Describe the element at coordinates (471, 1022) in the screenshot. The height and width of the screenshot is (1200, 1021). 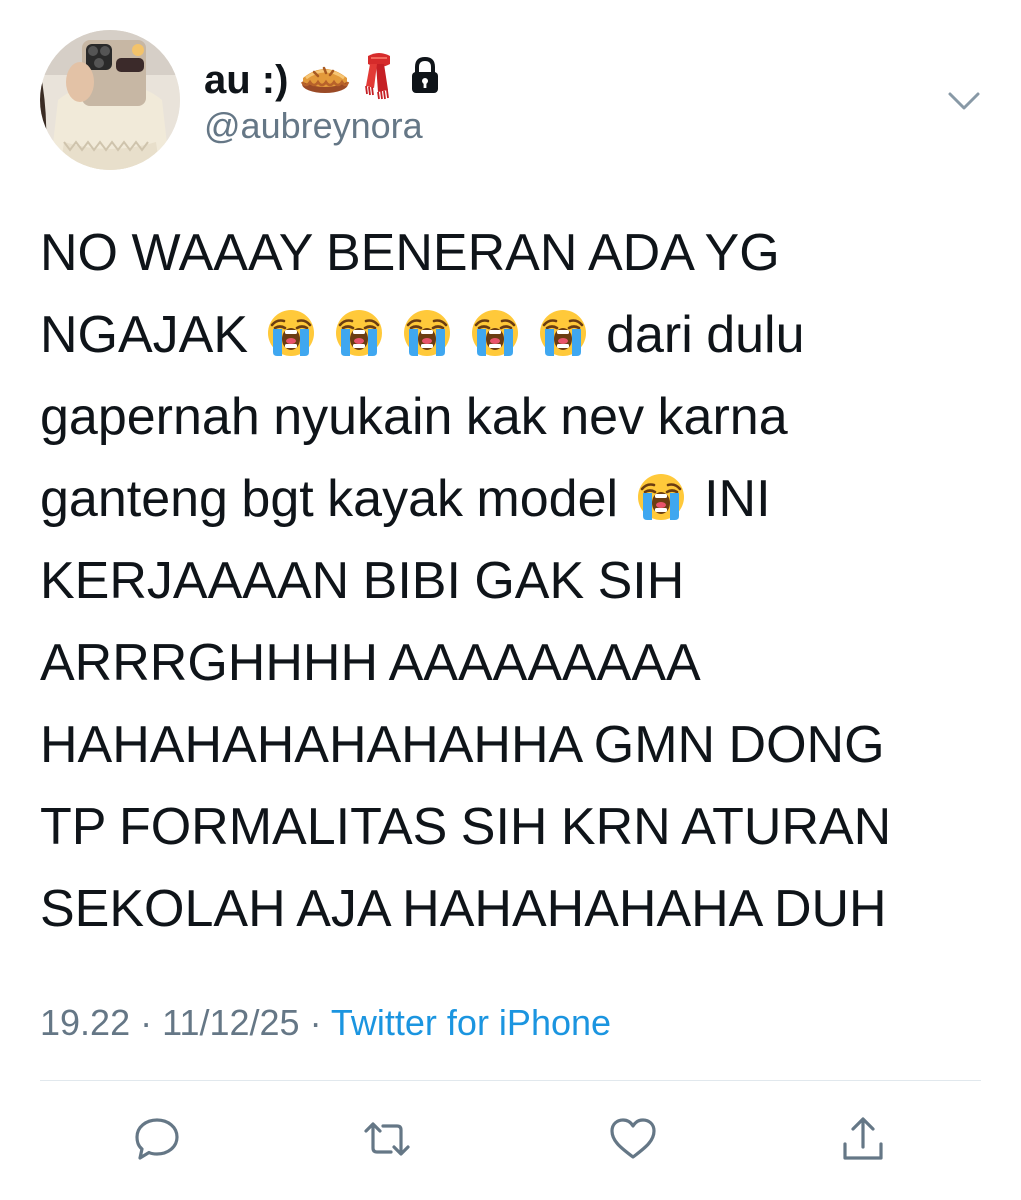
I see `tweet-source-link: Twitter for iPhone` at that location.